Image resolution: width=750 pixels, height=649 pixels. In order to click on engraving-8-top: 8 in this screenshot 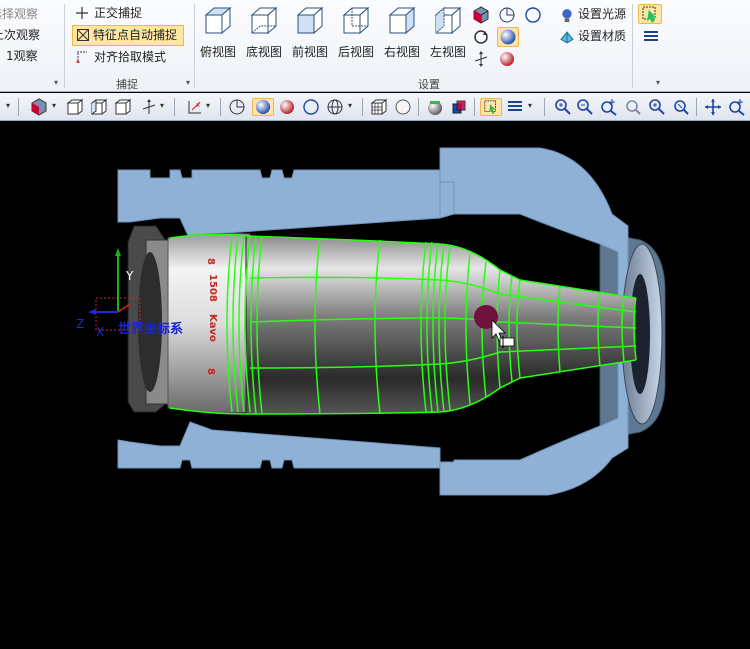, I will do `click(210, 261)`.